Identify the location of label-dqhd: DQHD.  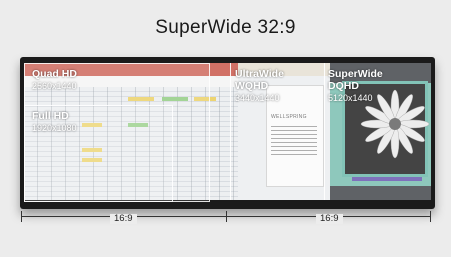
(343, 86).